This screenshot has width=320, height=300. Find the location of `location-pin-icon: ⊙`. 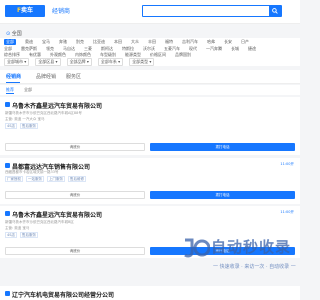

location-pin-icon: ⊙ is located at coordinates (8, 34).